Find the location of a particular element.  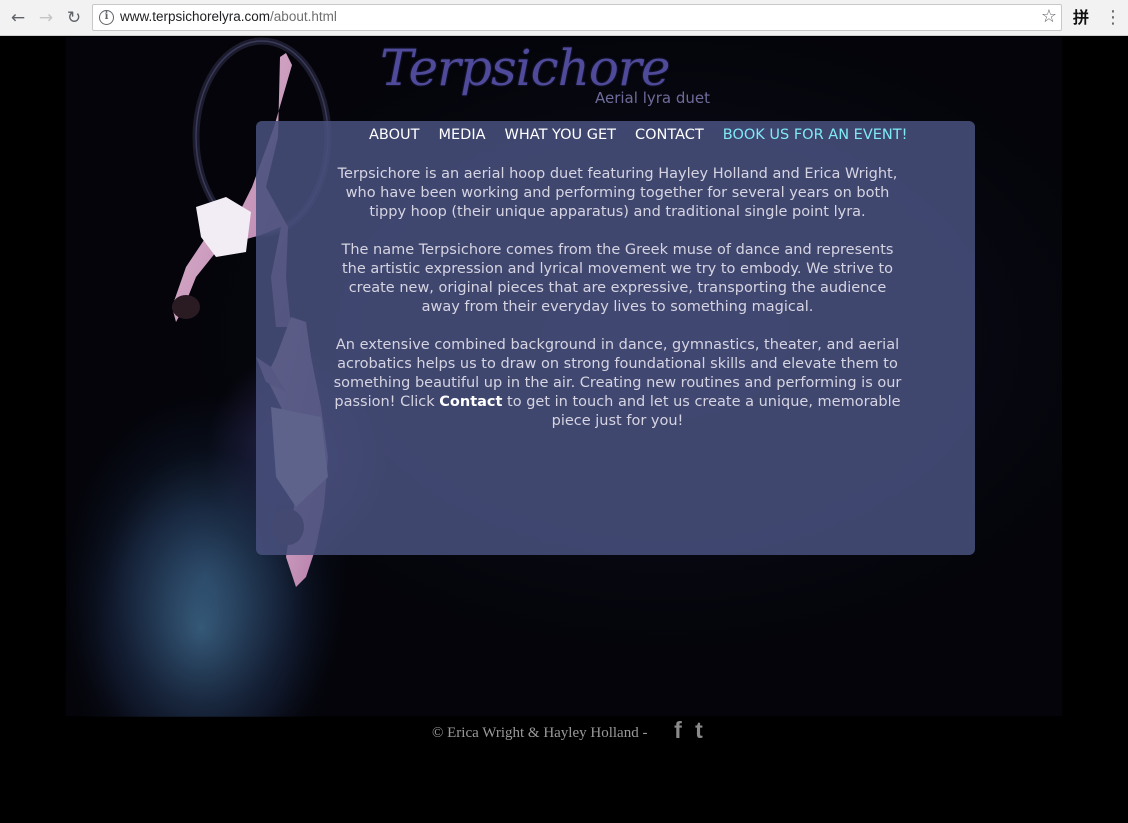

reload-icon: ↻ is located at coordinates (74, 18).